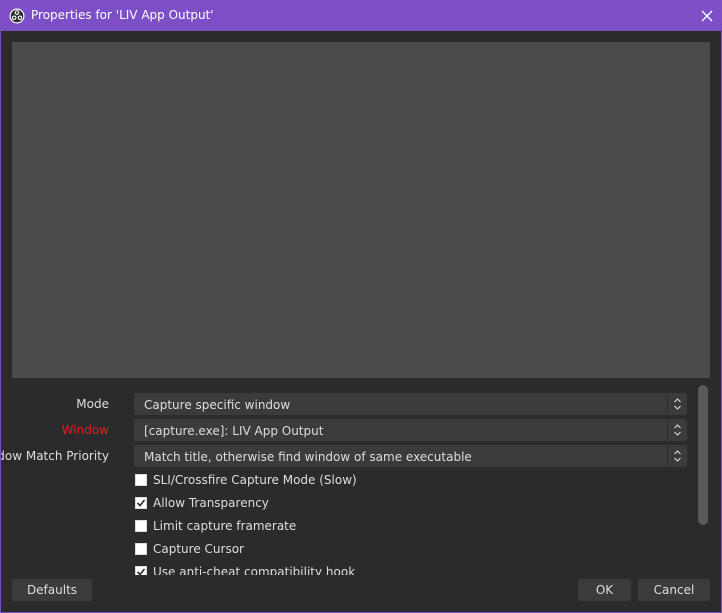 The image size is (722, 613). I want to click on mode-row: Mode Capture specific window, so click(351, 404).